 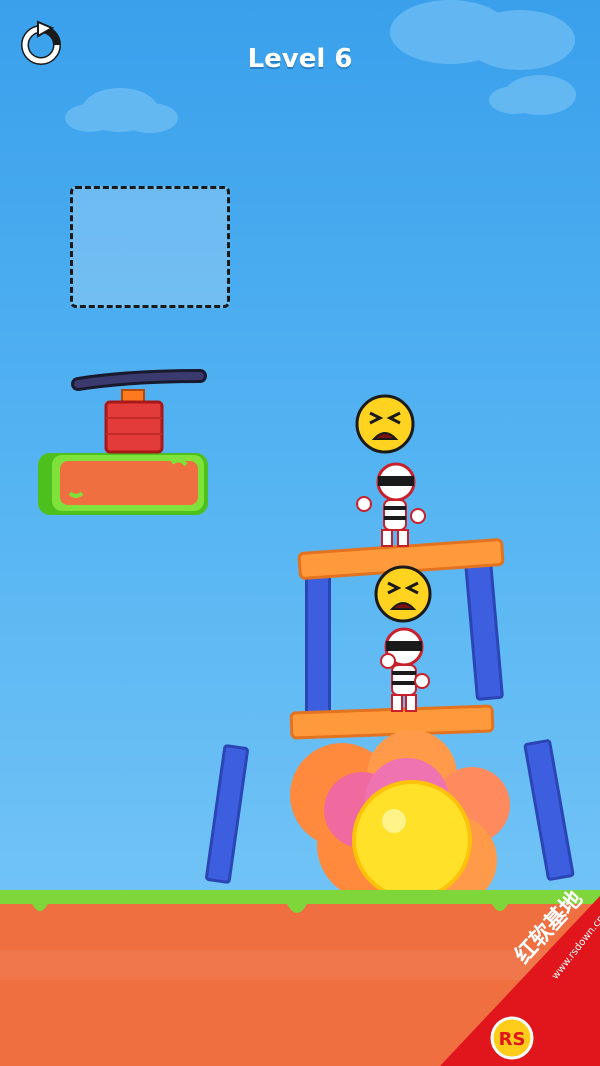 I want to click on watermark-logo: RS, so click(x=520, y=981).